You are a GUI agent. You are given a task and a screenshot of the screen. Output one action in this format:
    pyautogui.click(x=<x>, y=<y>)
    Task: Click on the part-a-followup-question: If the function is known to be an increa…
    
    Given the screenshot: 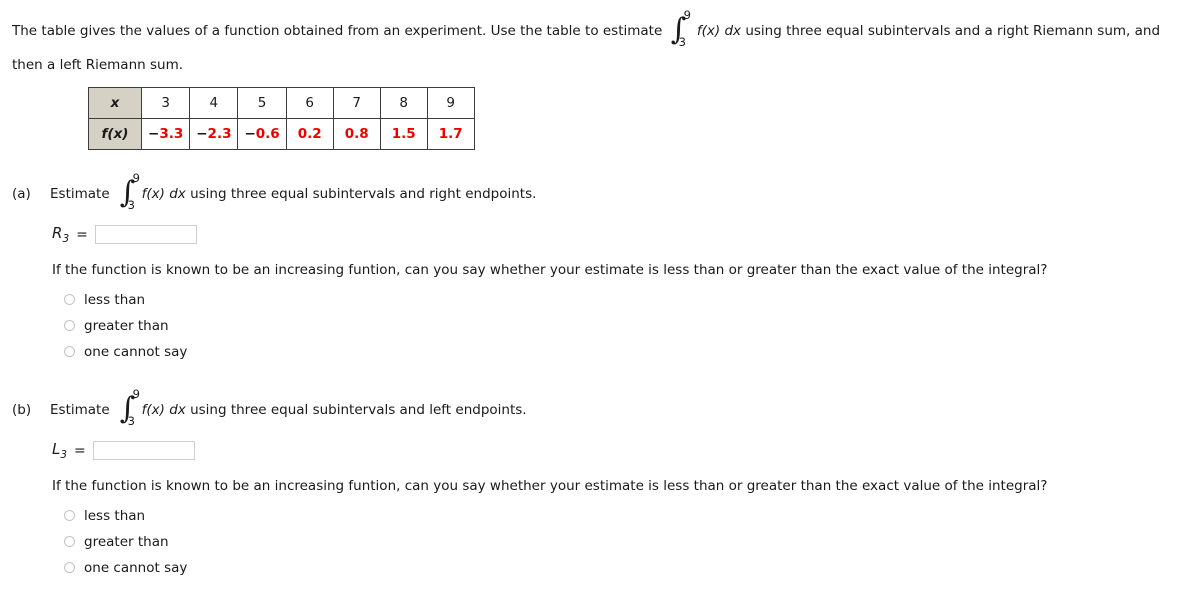 What is the action you would take?
    pyautogui.click(x=550, y=269)
    